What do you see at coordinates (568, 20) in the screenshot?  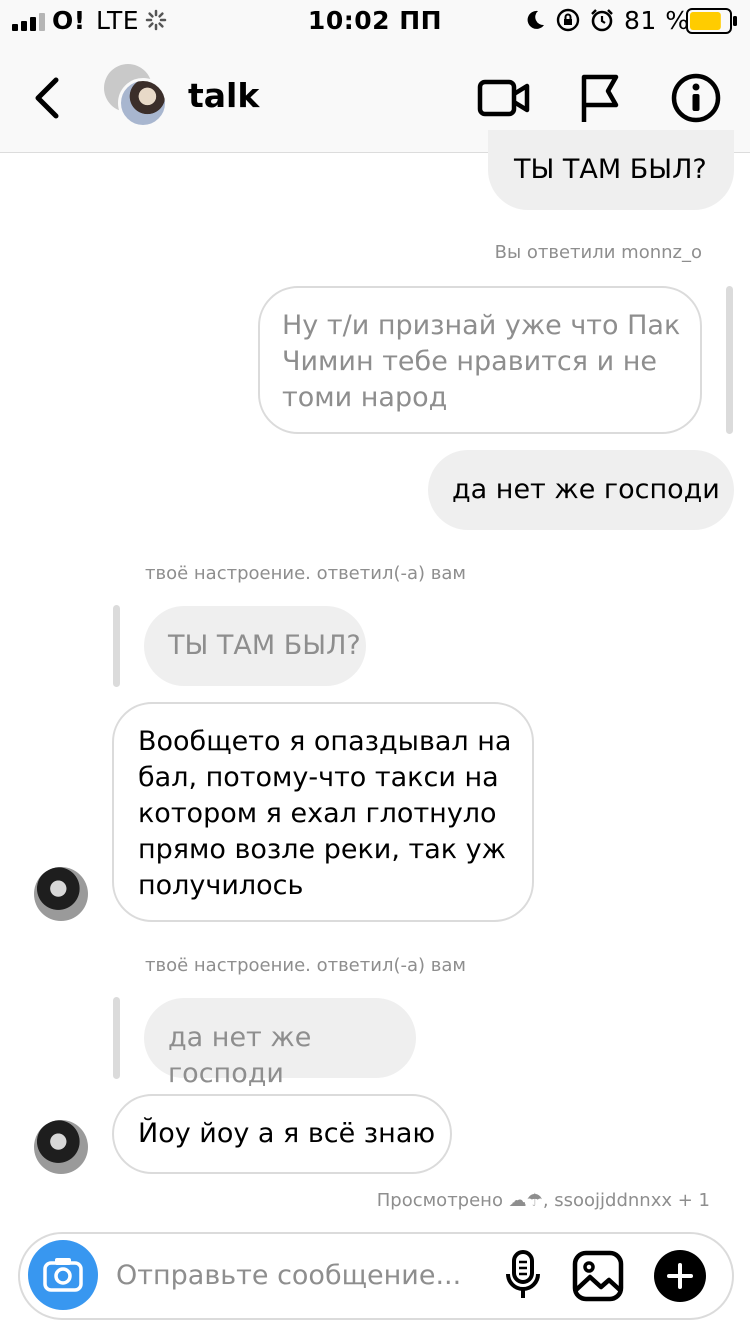 I see `rotation-lock-icon` at bounding box center [568, 20].